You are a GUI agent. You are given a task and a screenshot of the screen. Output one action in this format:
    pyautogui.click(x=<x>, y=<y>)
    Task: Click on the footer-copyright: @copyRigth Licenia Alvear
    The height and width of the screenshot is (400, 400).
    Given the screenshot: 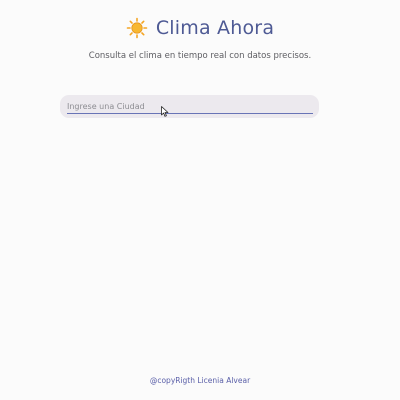 What is the action you would take?
    pyautogui.click(x=200, y=380)
    